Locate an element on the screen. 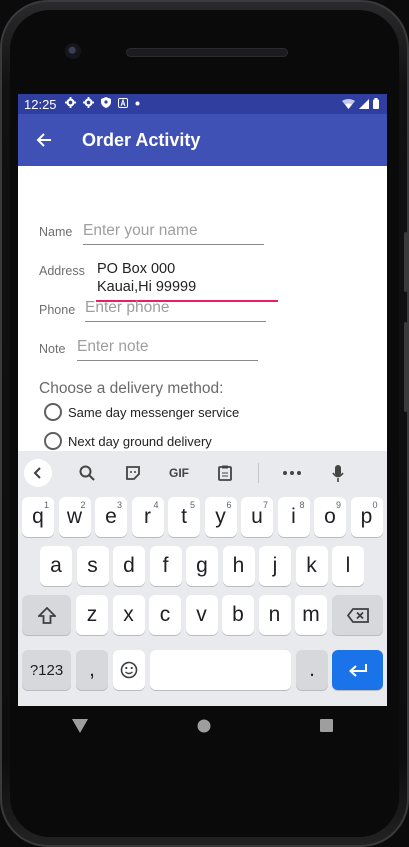  a-icon is located at coordinates (122, 104).